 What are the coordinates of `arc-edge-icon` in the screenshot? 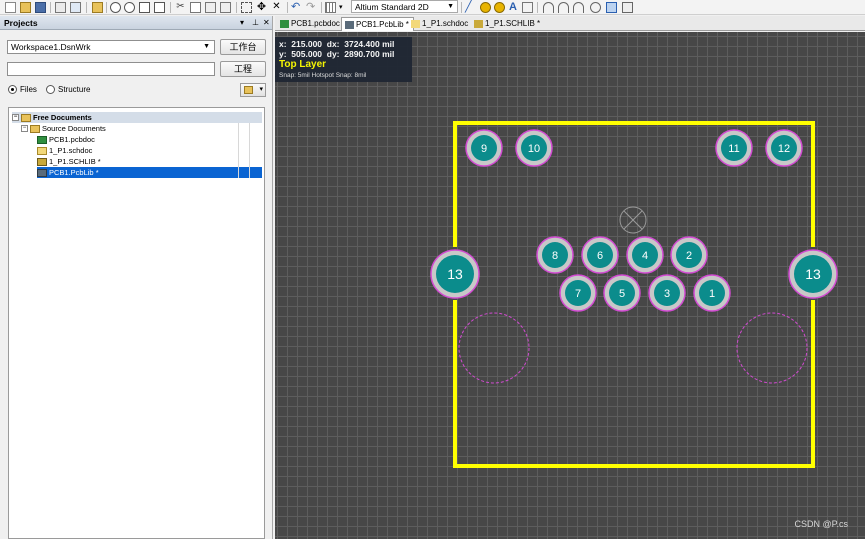 It's located at (563, 7).